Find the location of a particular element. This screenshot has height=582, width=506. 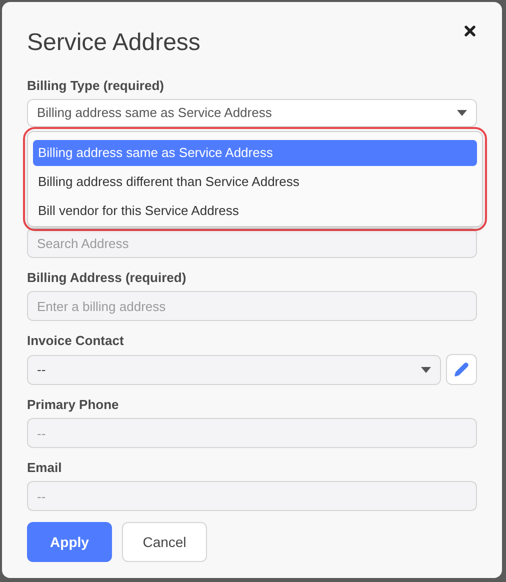

dialog-title: Service Address is located at coordinates (113, 43).